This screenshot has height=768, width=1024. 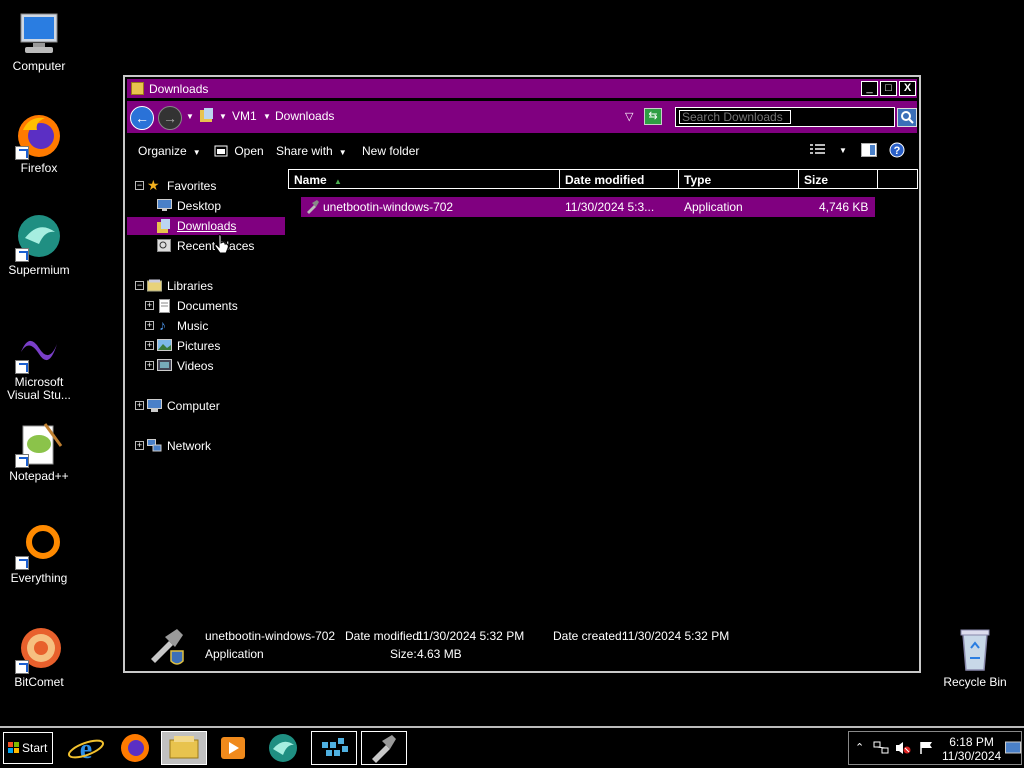 I want to click on taskbar-internet-explorer: e, so click(x=86, y=748).